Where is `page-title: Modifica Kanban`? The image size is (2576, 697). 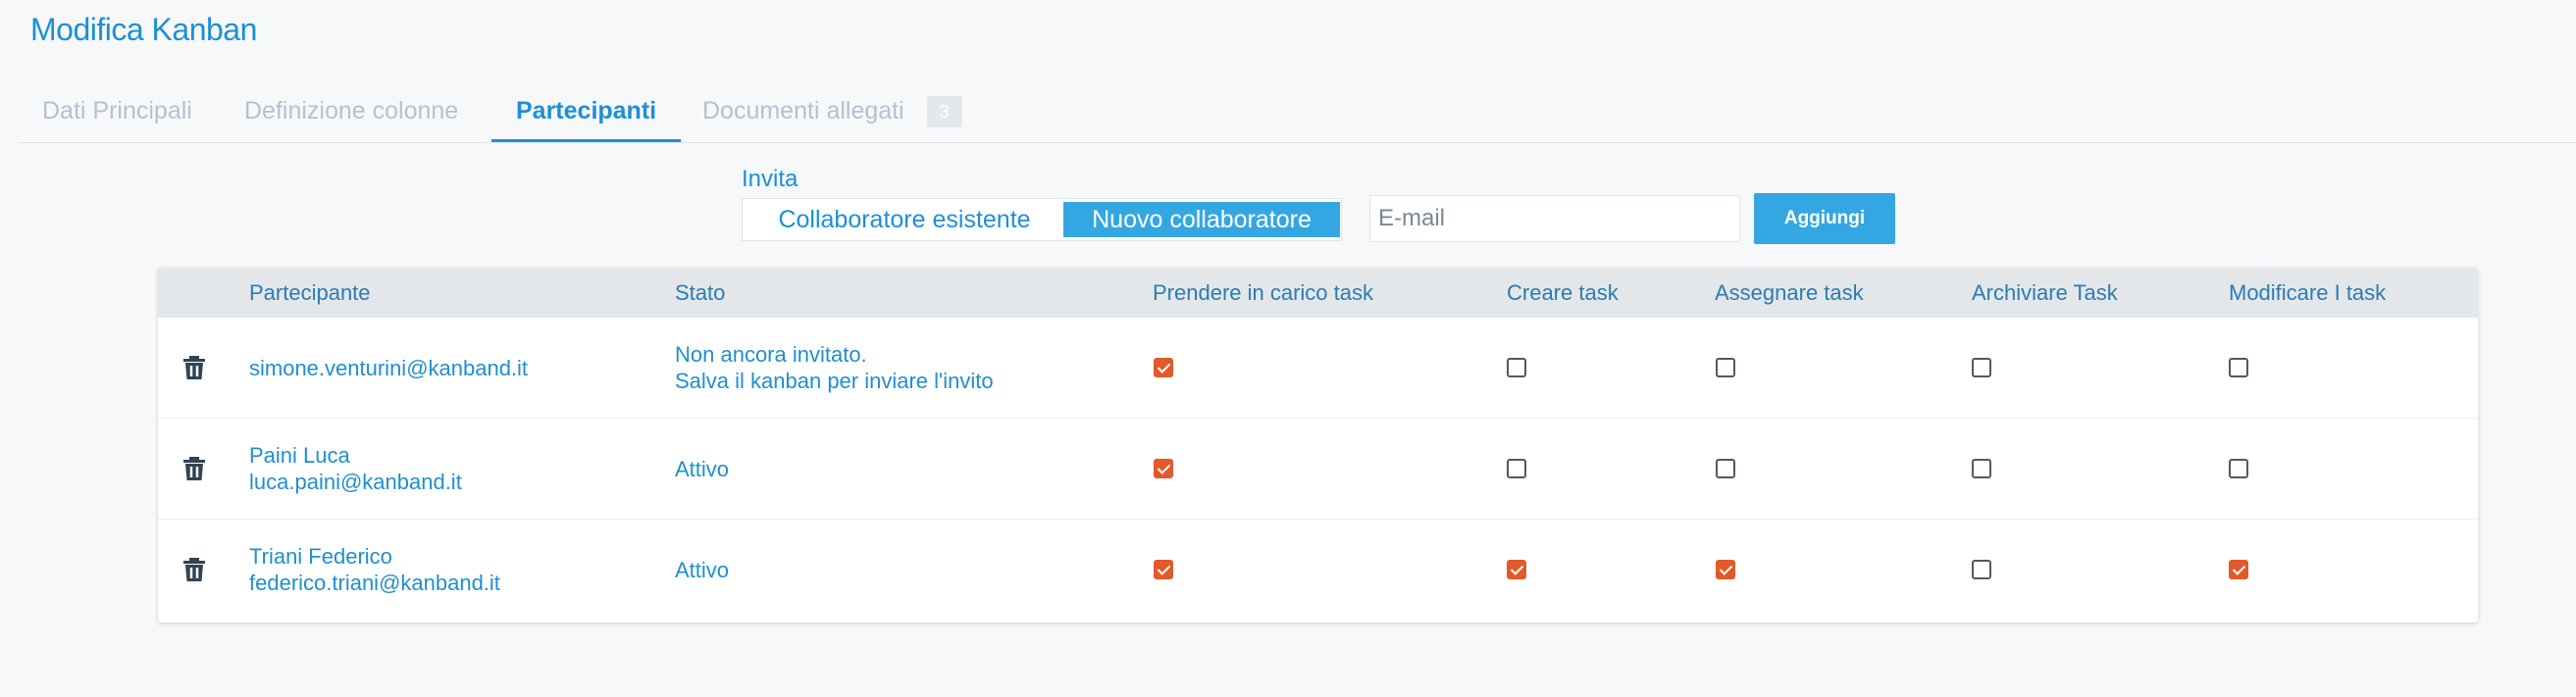
page-title: Modifica Kanban is located at coordinates (143, 29).